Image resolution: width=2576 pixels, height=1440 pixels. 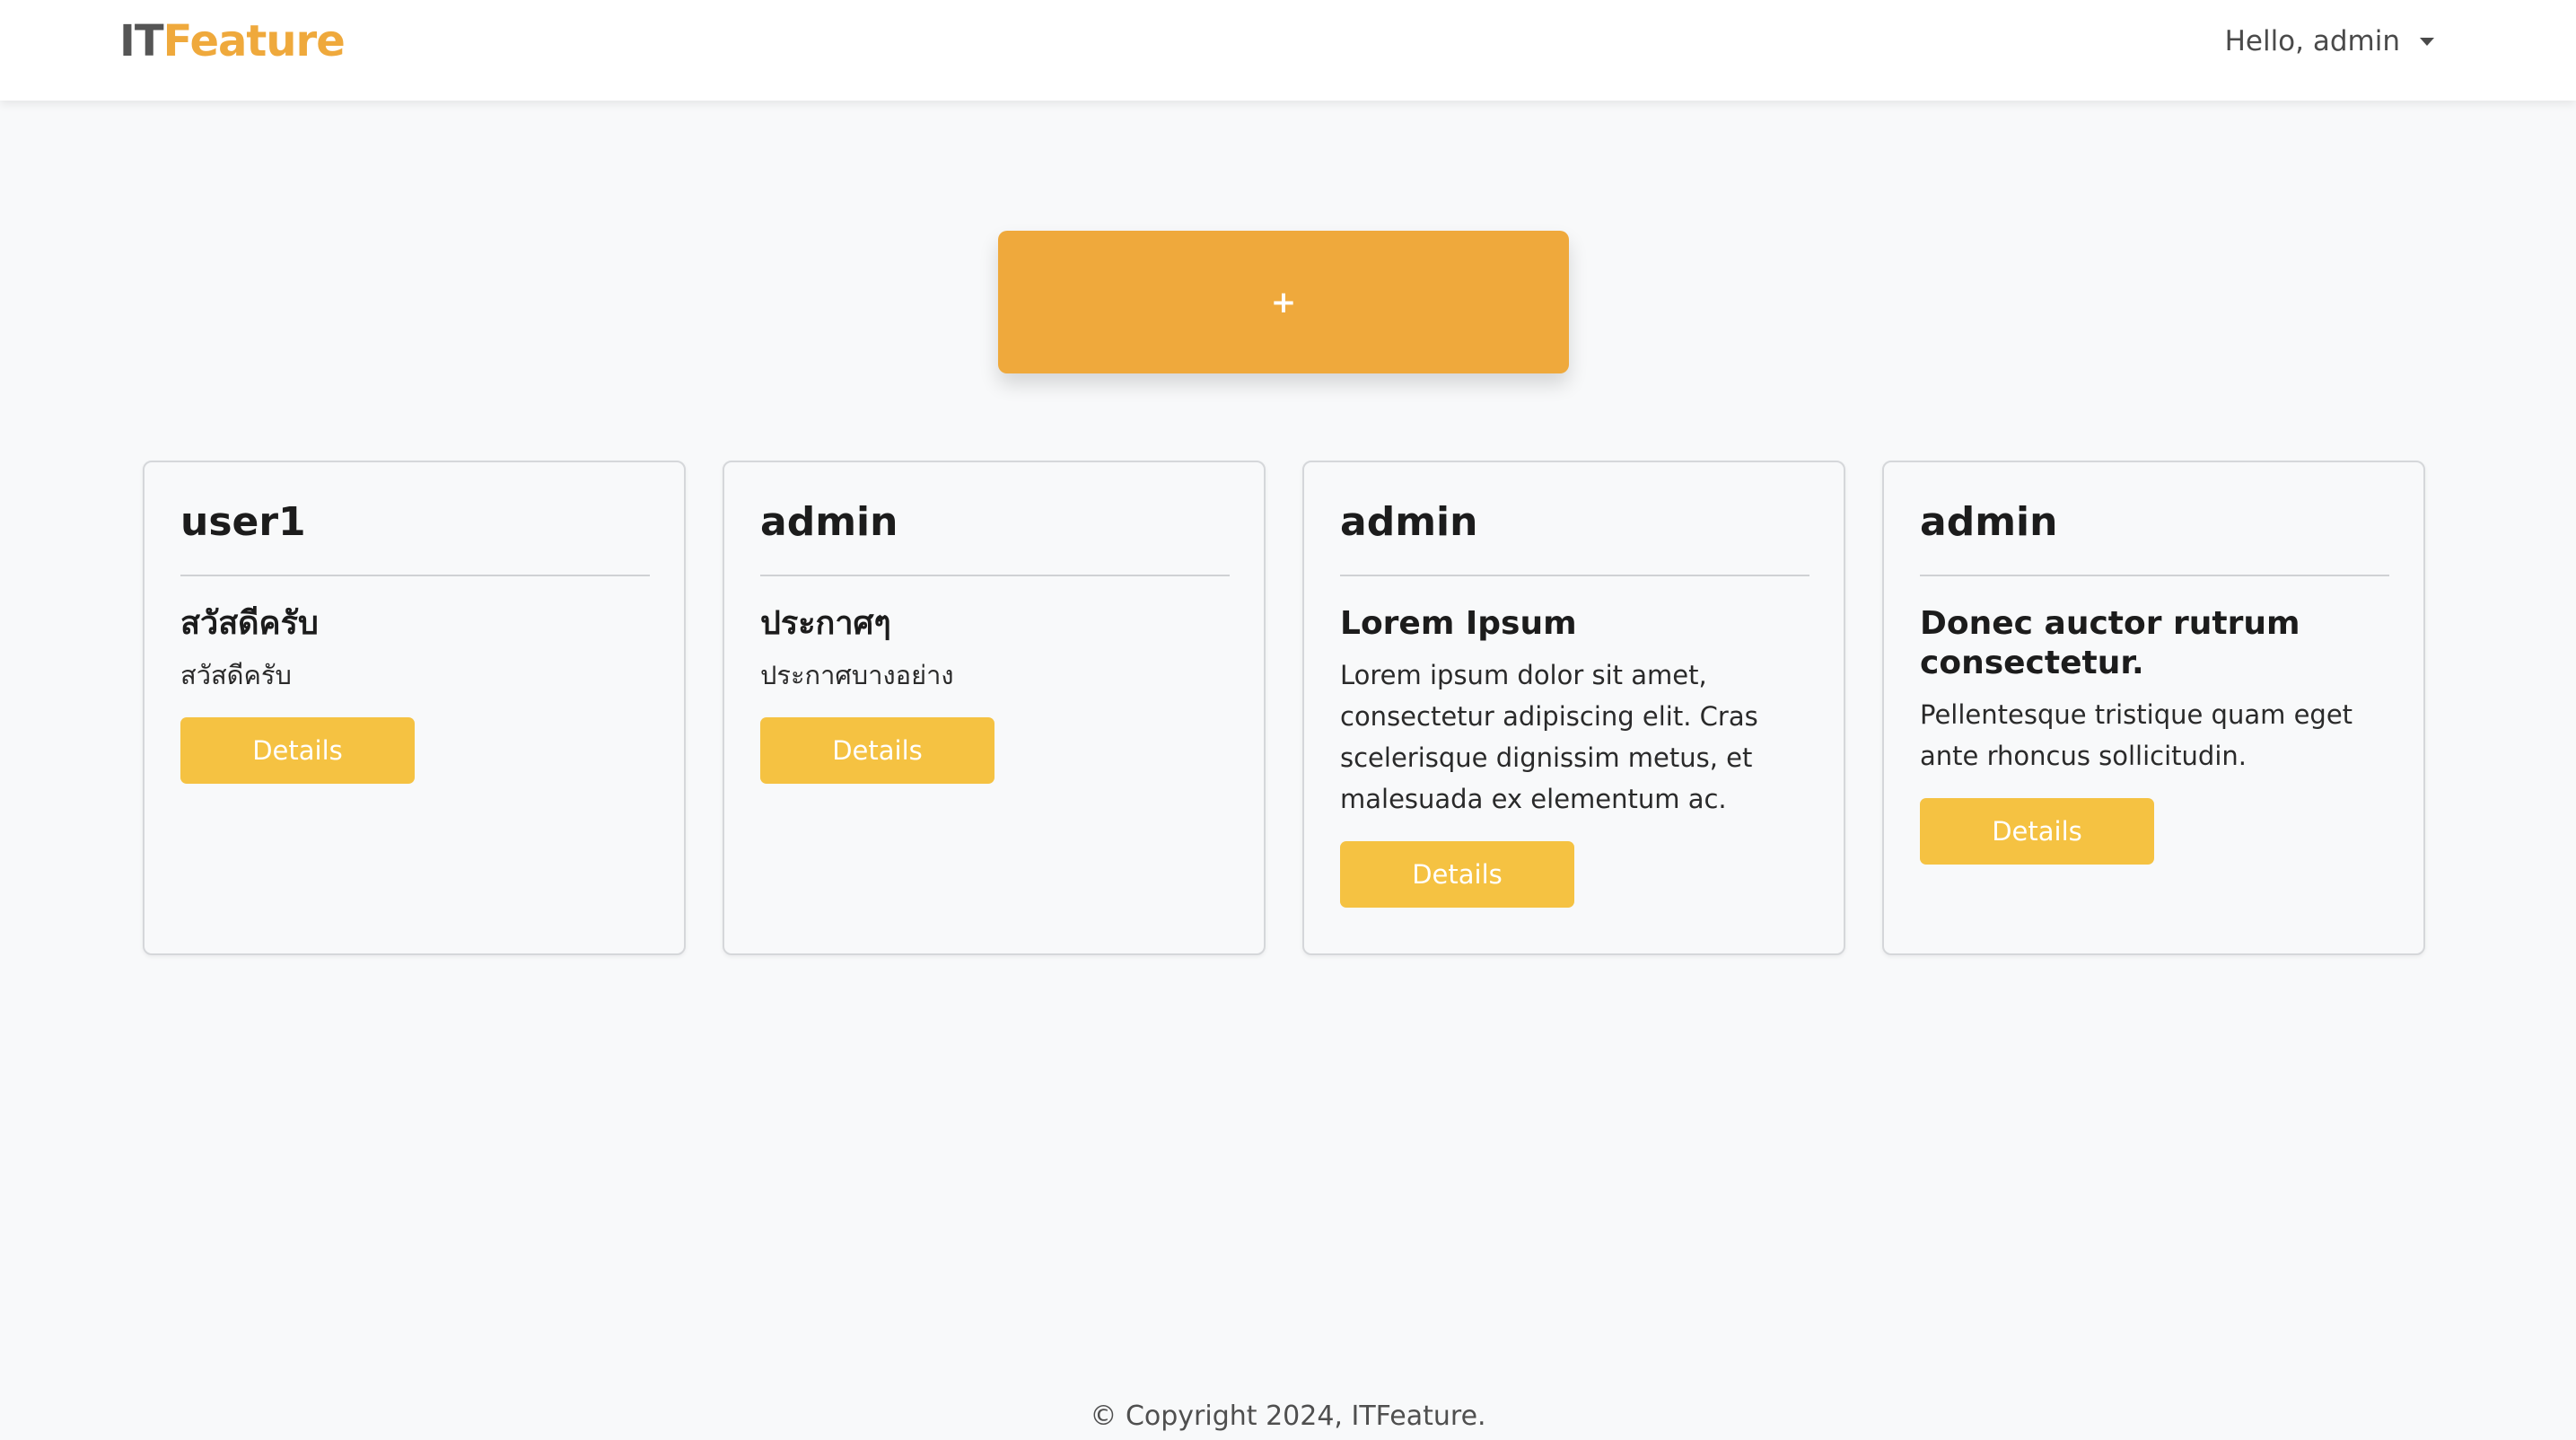 What do you see at coordinates (825, 623) in the screenshot?
I see `card-title: ประกาศๆ` at bounding box center [825, 623].